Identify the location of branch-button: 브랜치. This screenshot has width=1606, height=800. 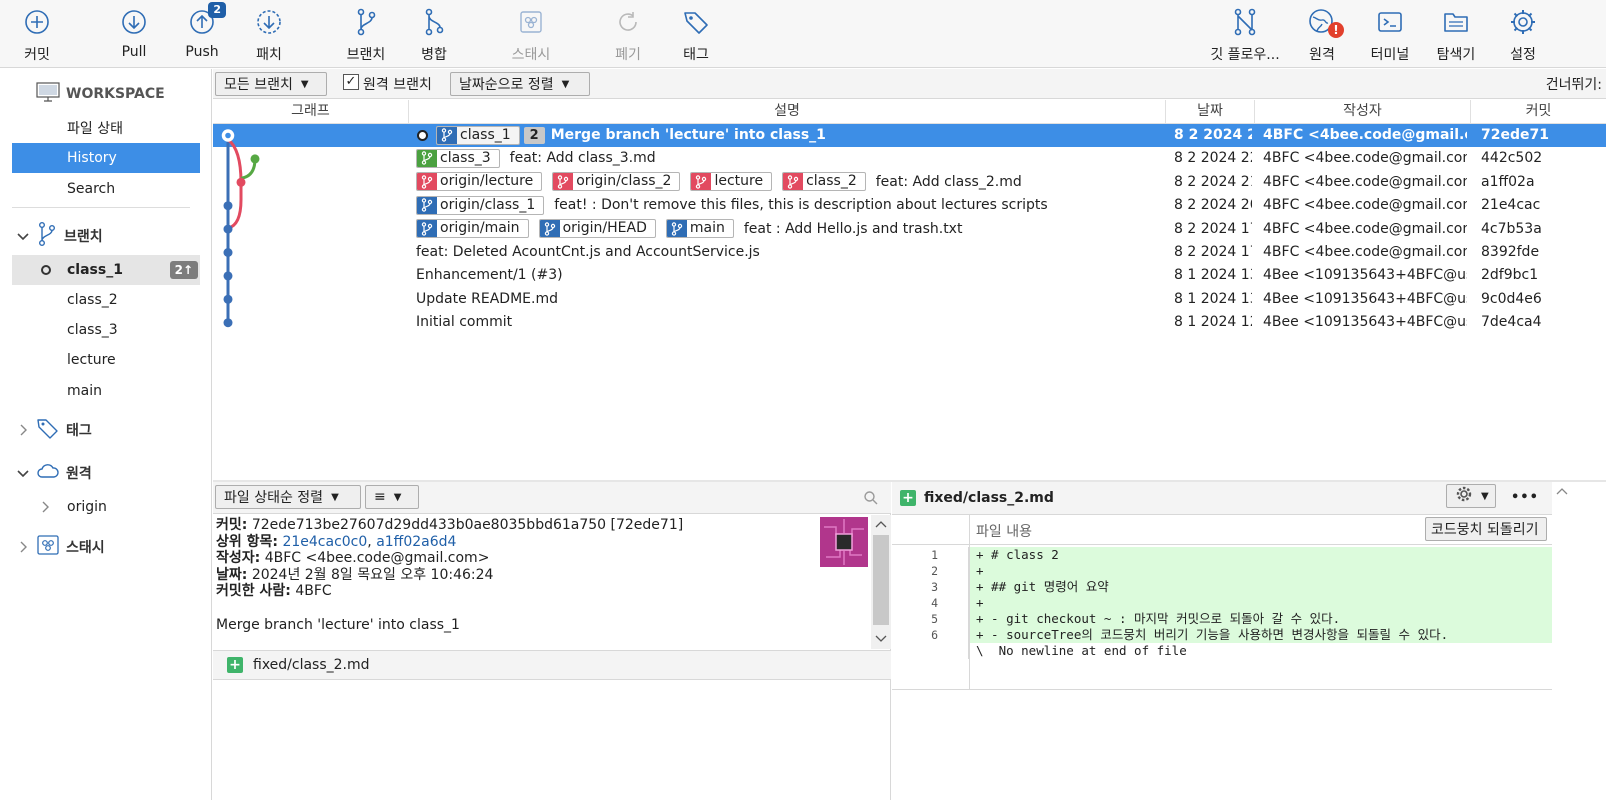
(366, 34).